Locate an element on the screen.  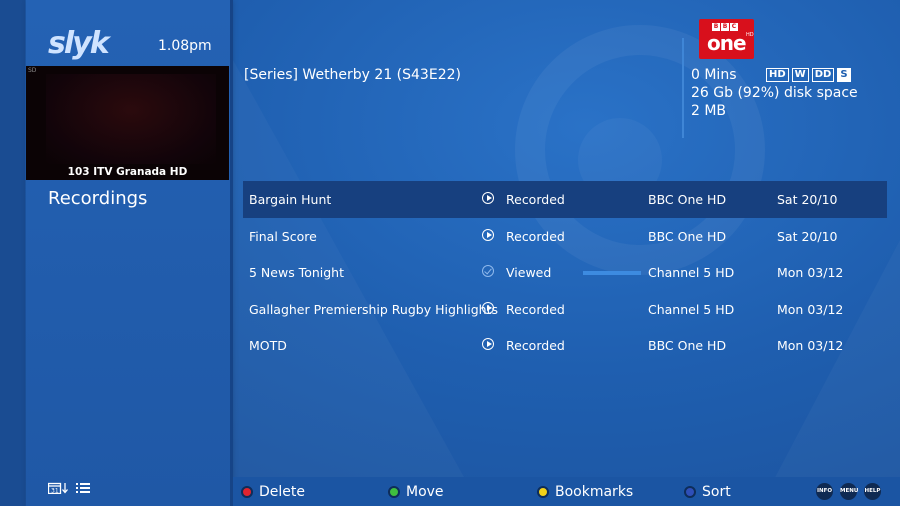
bbc-block-b2: B is located at coordinates (725, 27).